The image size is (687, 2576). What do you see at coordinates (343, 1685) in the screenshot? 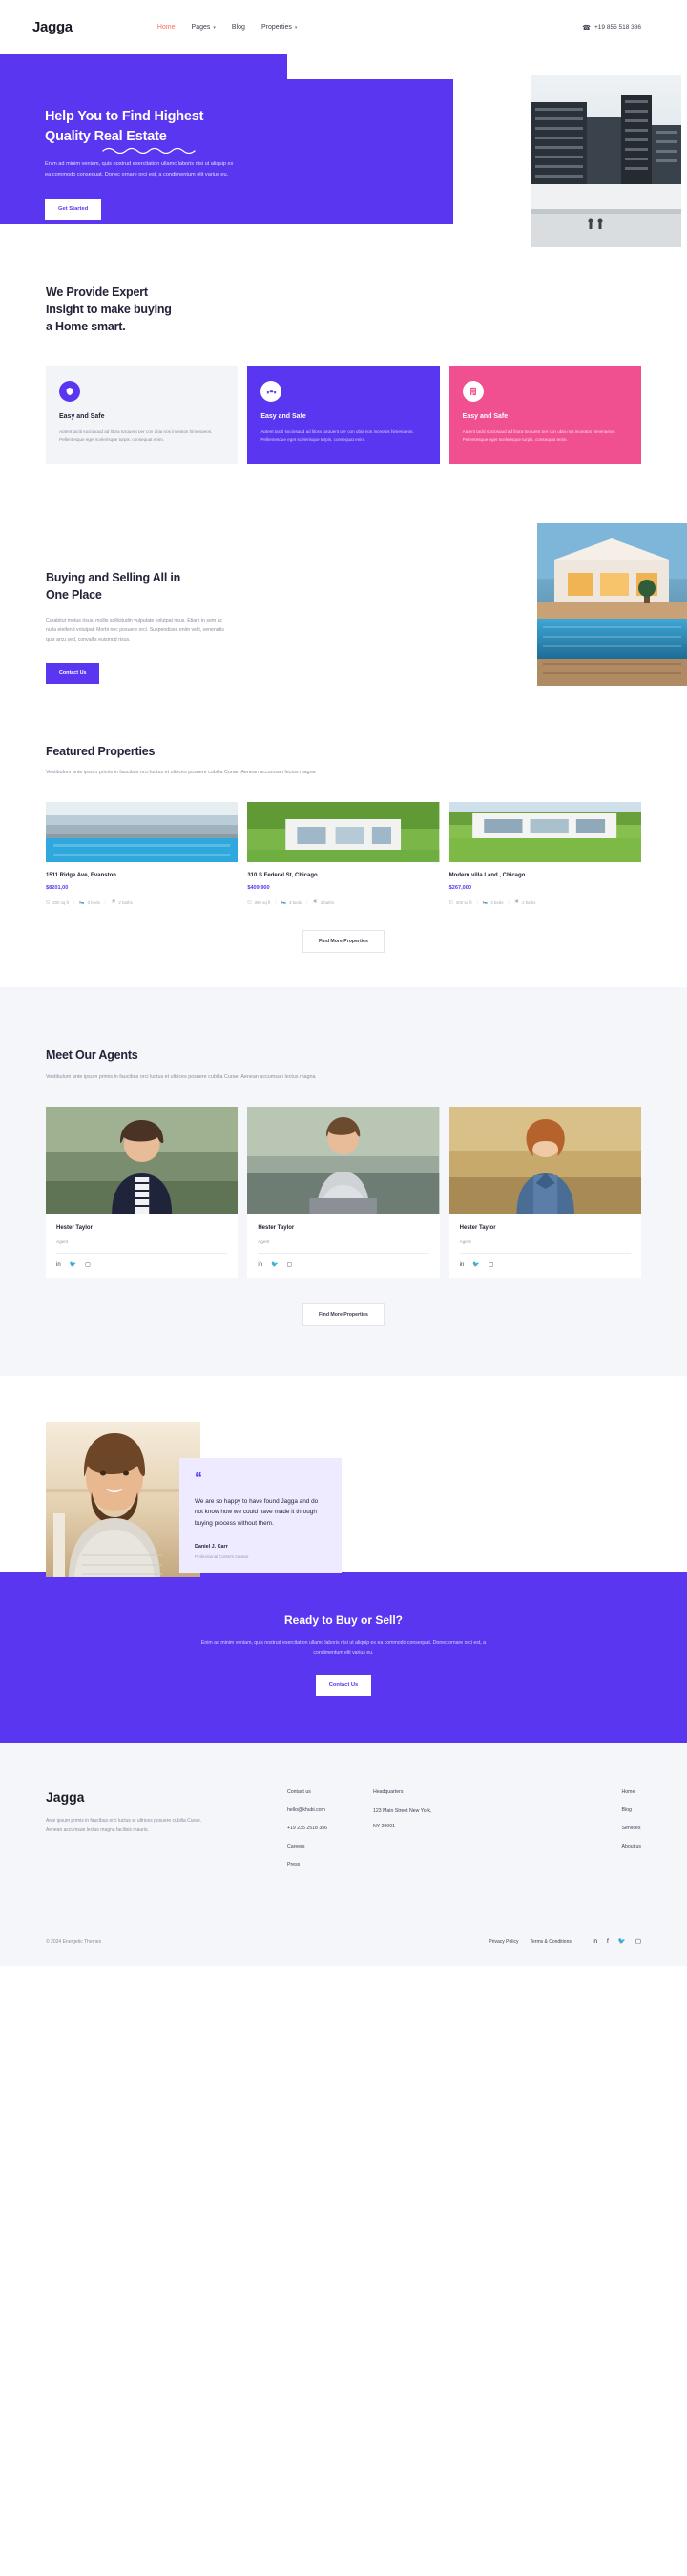
I see `cta-contact-button: Contact Us` at bounding box center [343, 1685].